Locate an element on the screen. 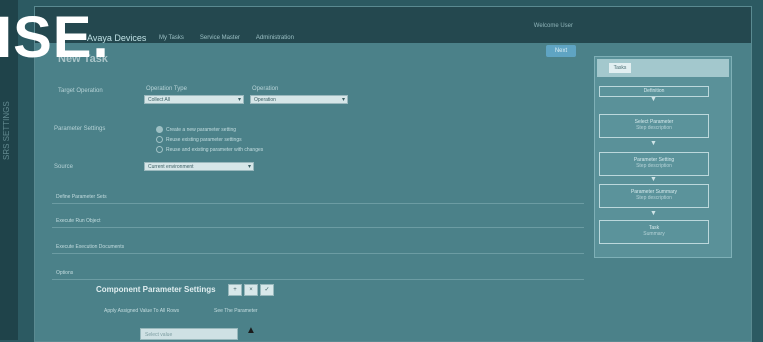 The width and height of the screenshot is (763, 342). nav-item-service-master: Service Master is located at coordinates (220, 38).